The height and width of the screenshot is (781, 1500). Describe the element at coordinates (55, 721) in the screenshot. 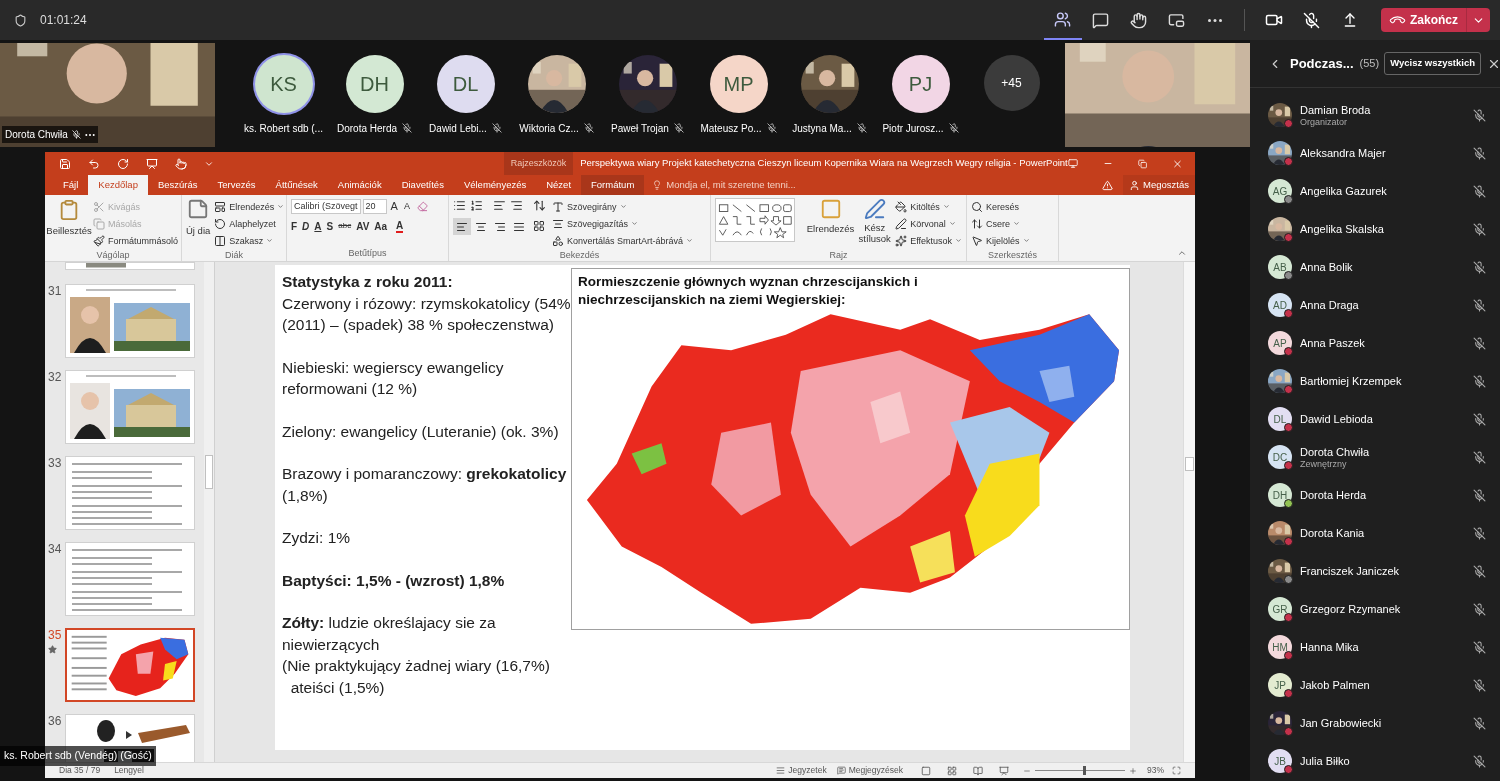

I see `slide-number: 36` at that location.